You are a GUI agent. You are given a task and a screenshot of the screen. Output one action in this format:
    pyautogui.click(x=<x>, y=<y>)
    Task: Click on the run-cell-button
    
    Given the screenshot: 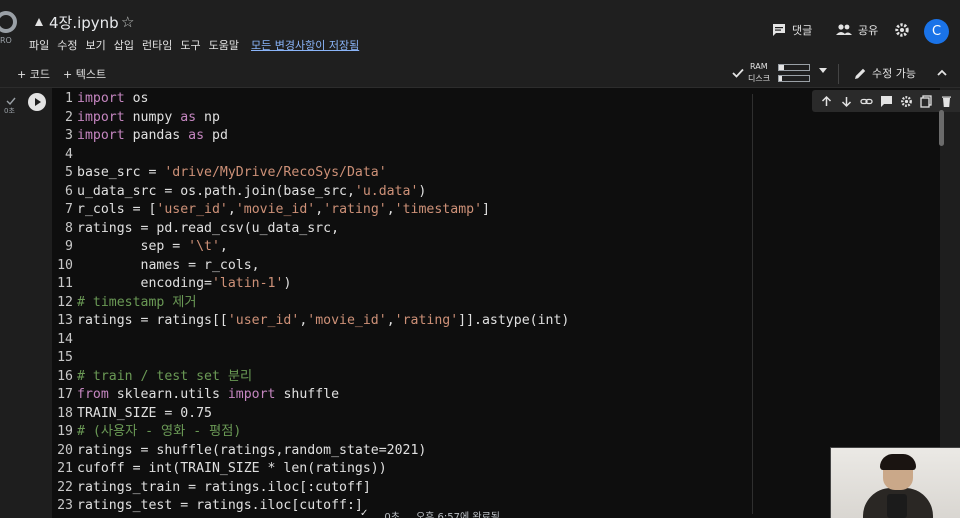 What is the action you would take?
    pyautogui.click(x=37, y=102)
    